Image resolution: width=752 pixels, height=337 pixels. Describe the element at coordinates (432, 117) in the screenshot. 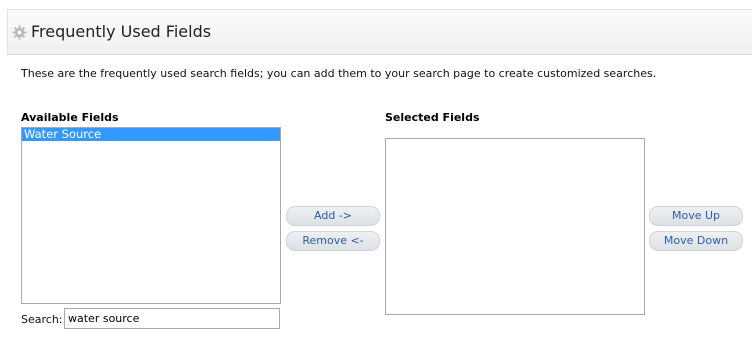

I see `selected-fields-label: Selected Fields` at that location.